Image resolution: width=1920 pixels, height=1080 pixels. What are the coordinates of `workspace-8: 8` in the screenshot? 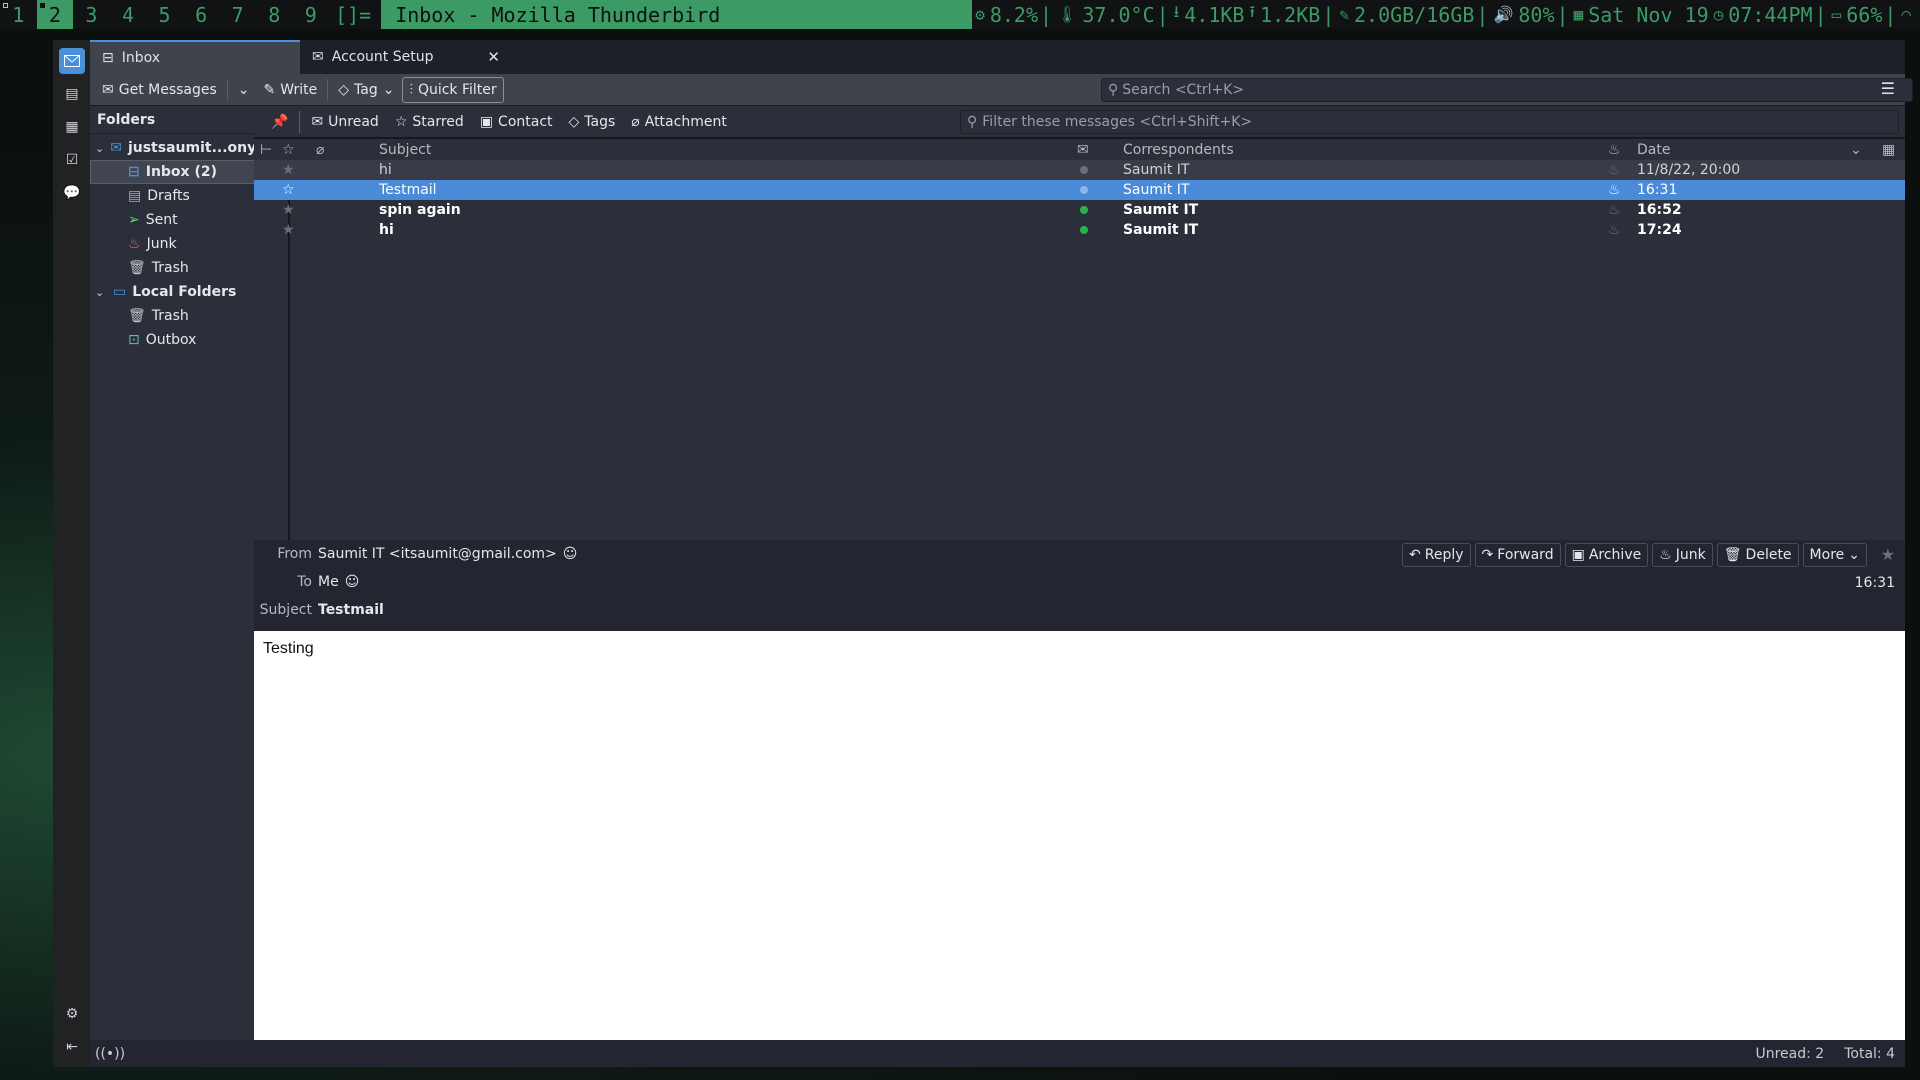 It's located at (274, 14).